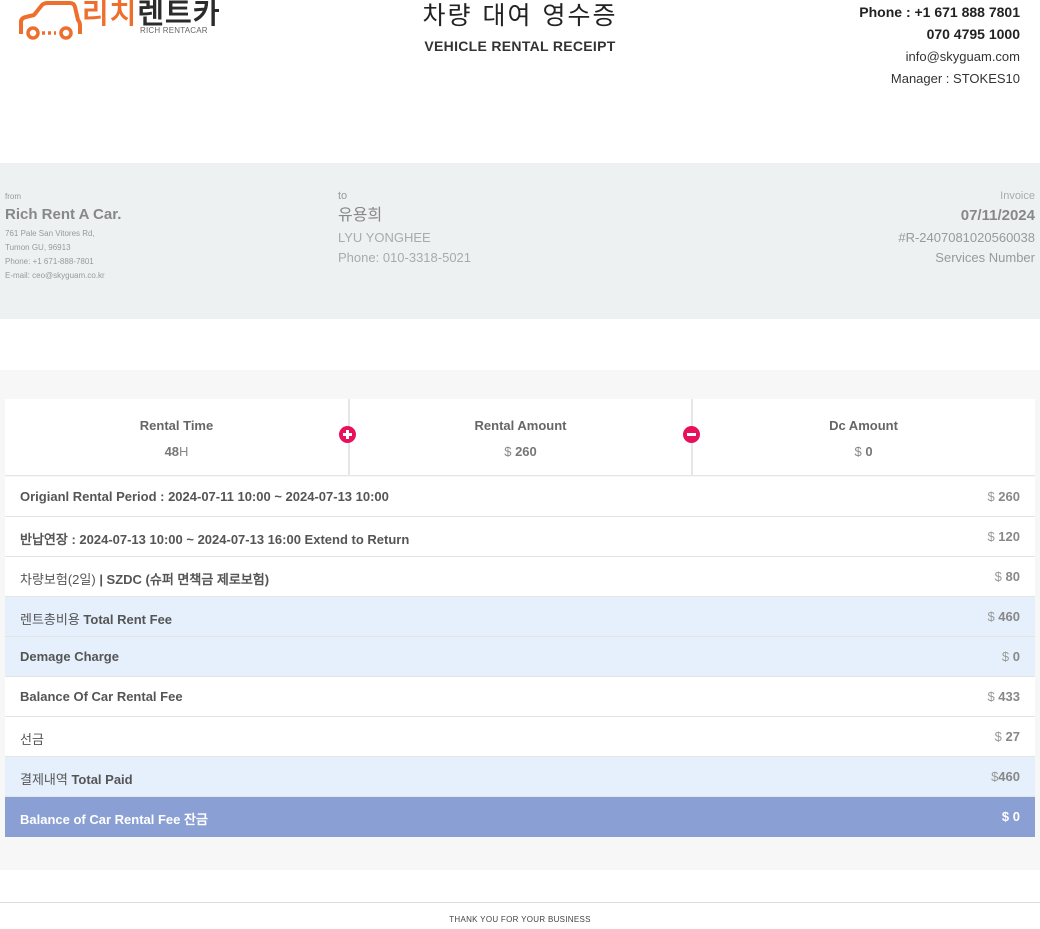  I want to click on stat-rental-time-value: 48H, so click(176, 451).